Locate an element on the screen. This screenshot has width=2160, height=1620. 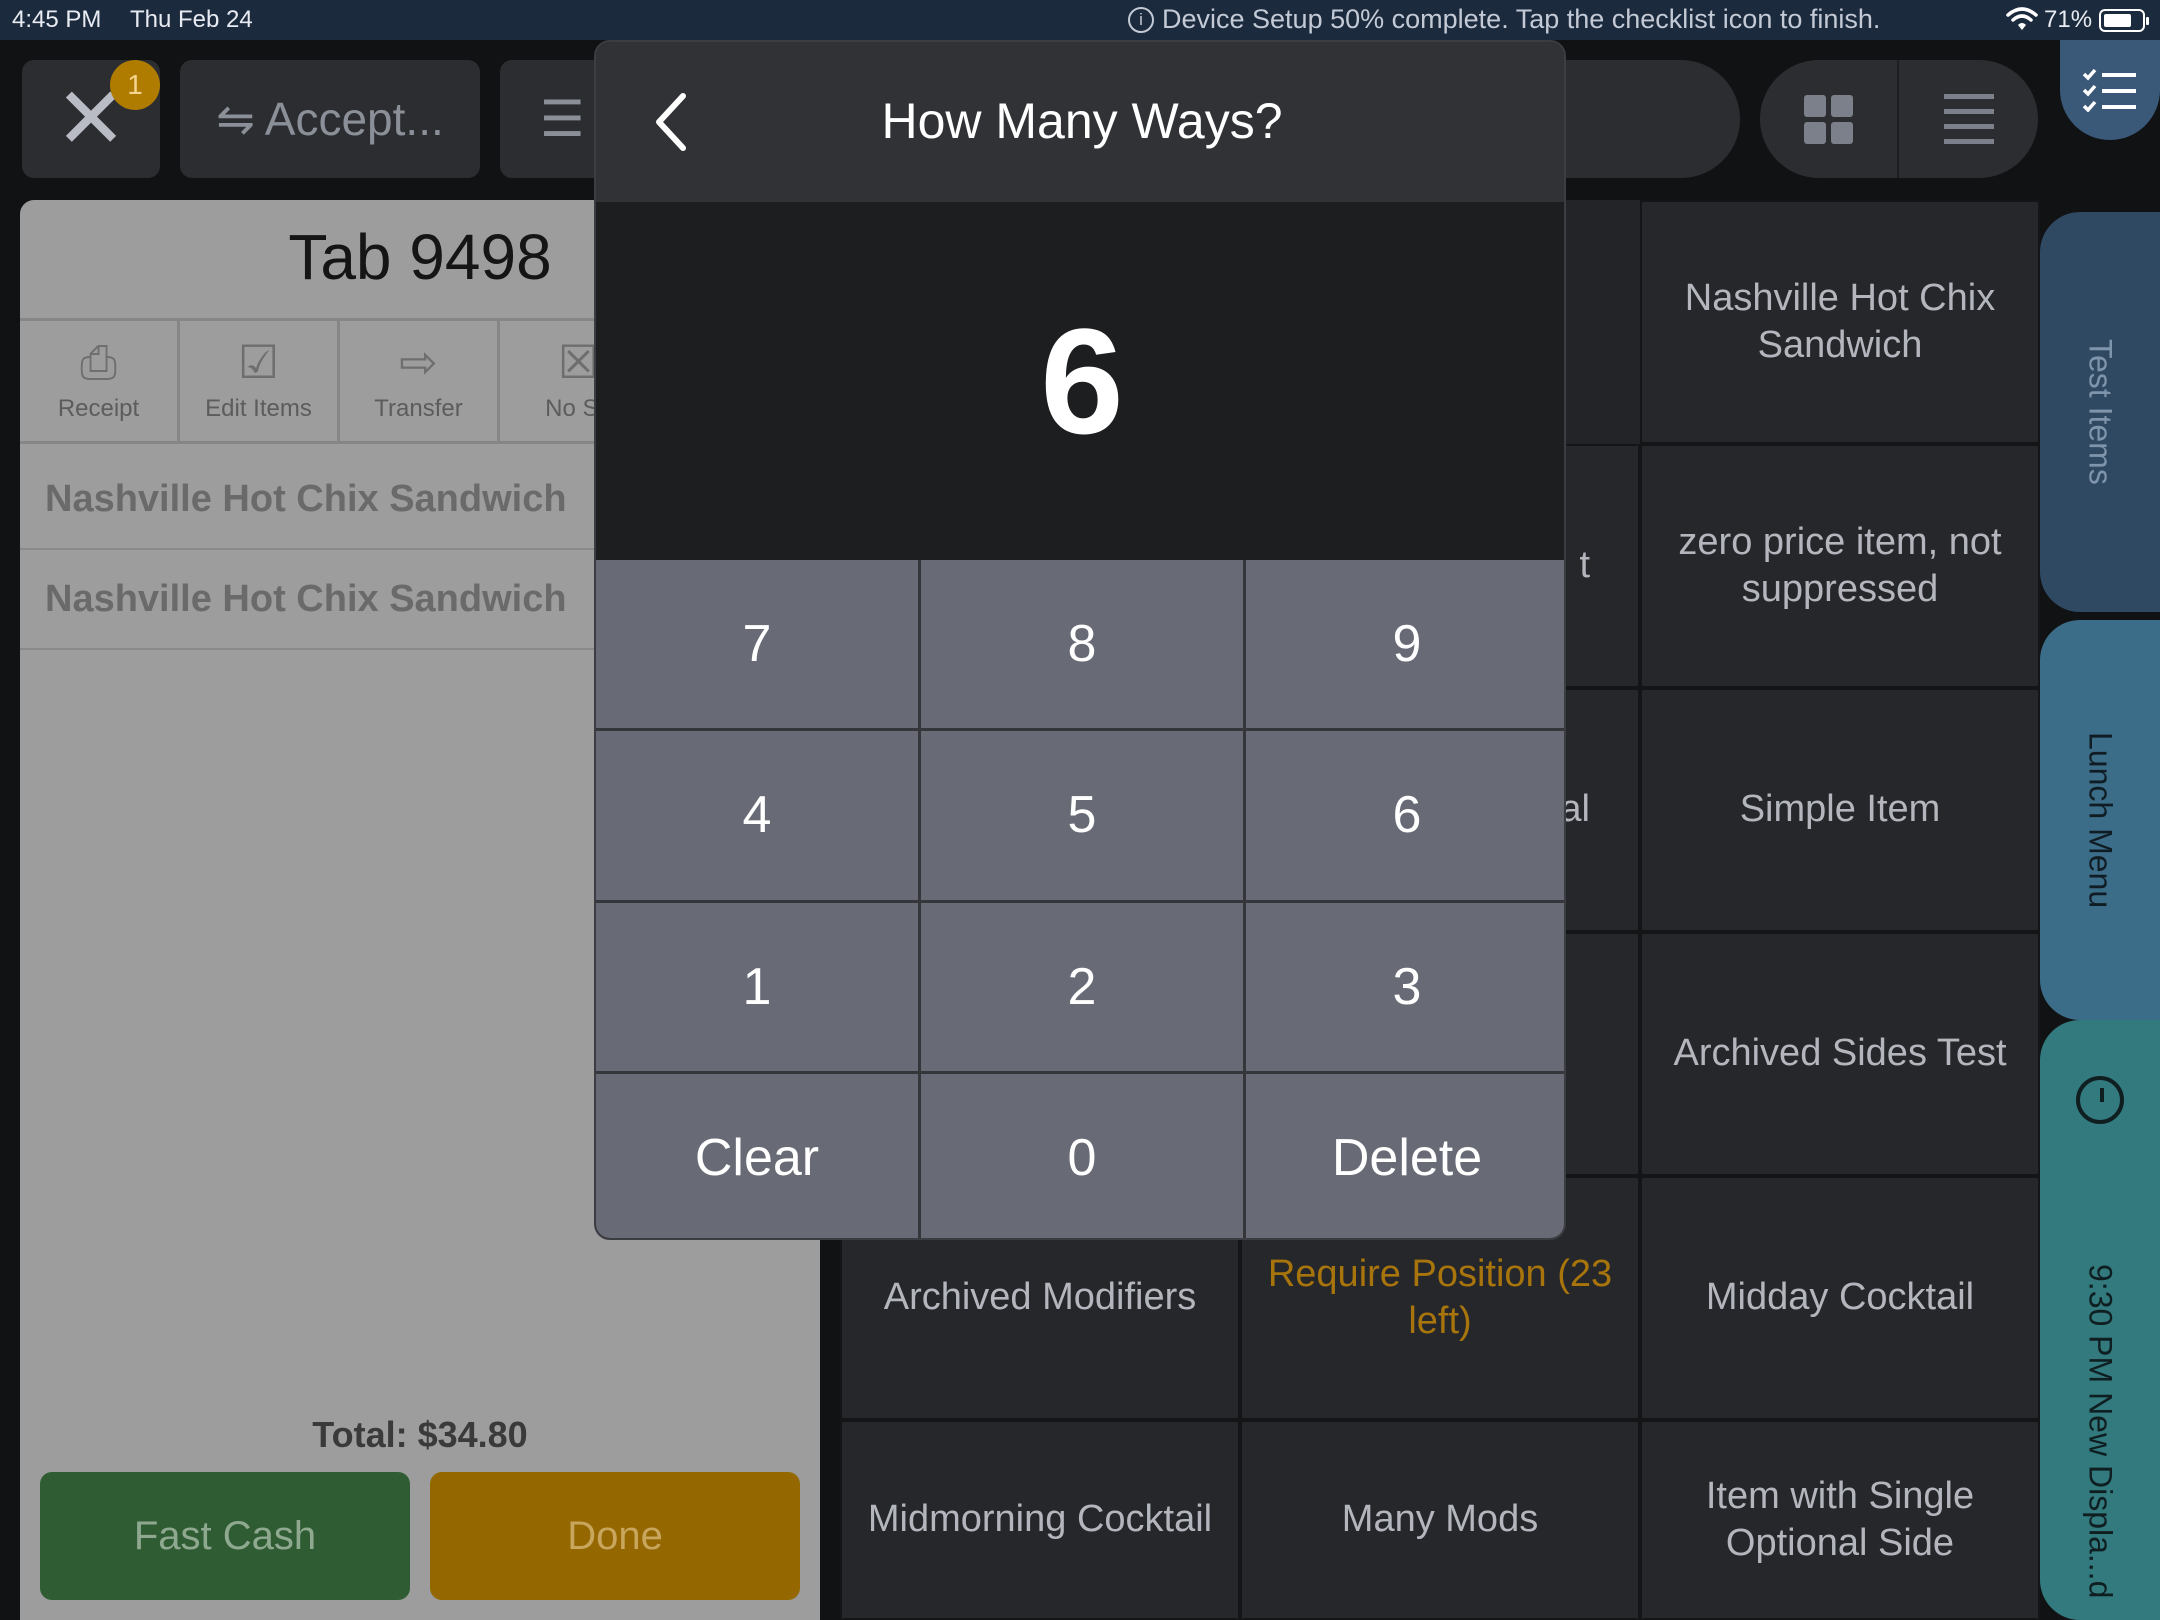
menu-tab-lunch-menu: Lunch Menu is located at coordinates (2100, 820).